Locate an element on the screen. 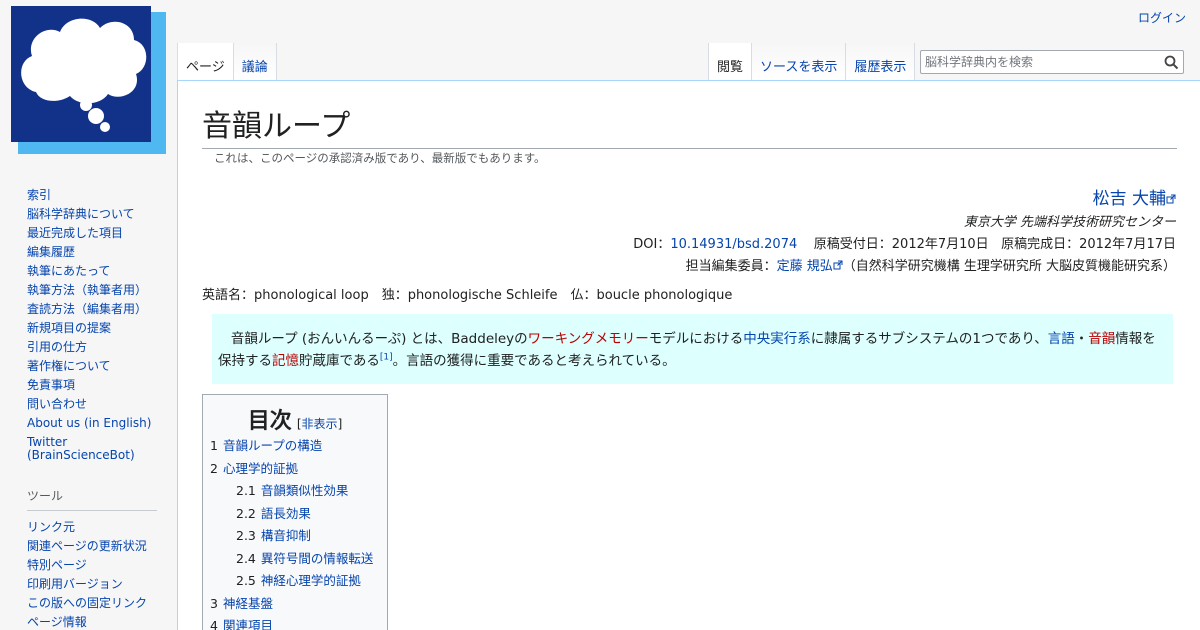 This screenshot has height=630, width=1200. approved-revision-note: これは、このページの承認済み版であり、最新版でもあります。 is located at coordinates (380, 158).